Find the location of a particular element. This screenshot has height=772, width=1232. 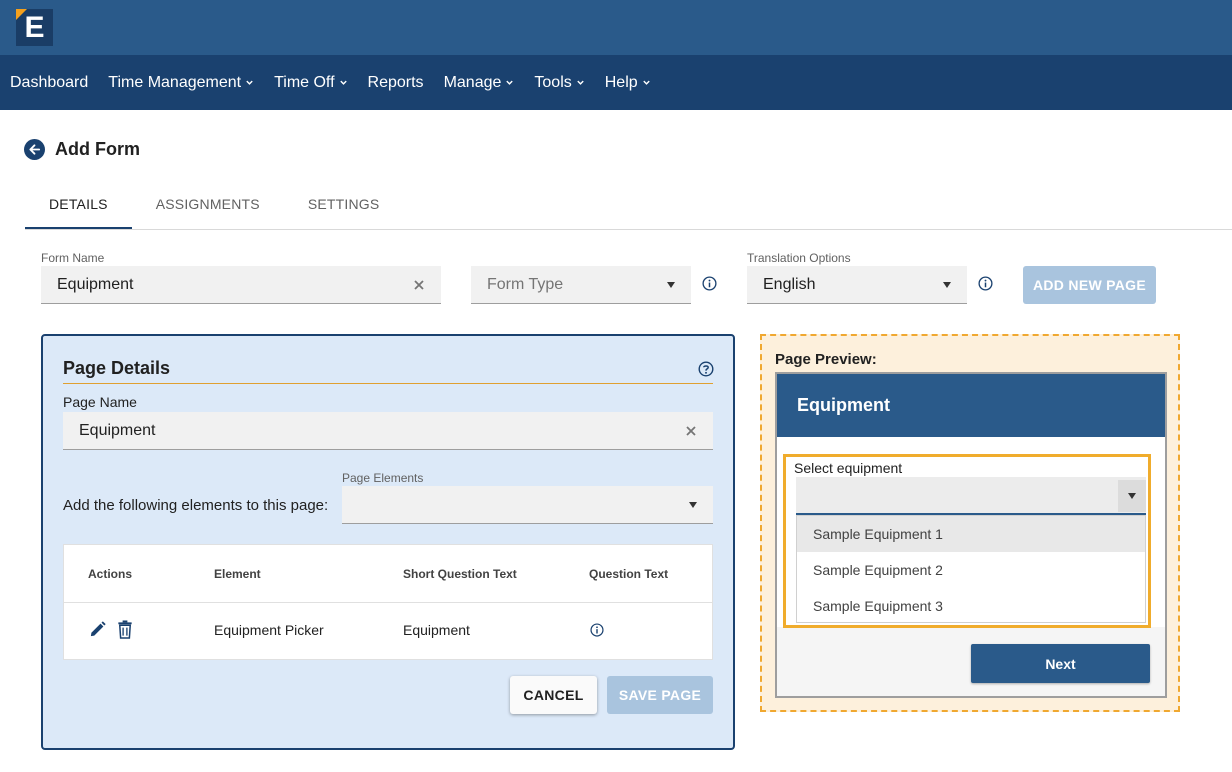

company-logo: E is located at coordinates (34, 27).